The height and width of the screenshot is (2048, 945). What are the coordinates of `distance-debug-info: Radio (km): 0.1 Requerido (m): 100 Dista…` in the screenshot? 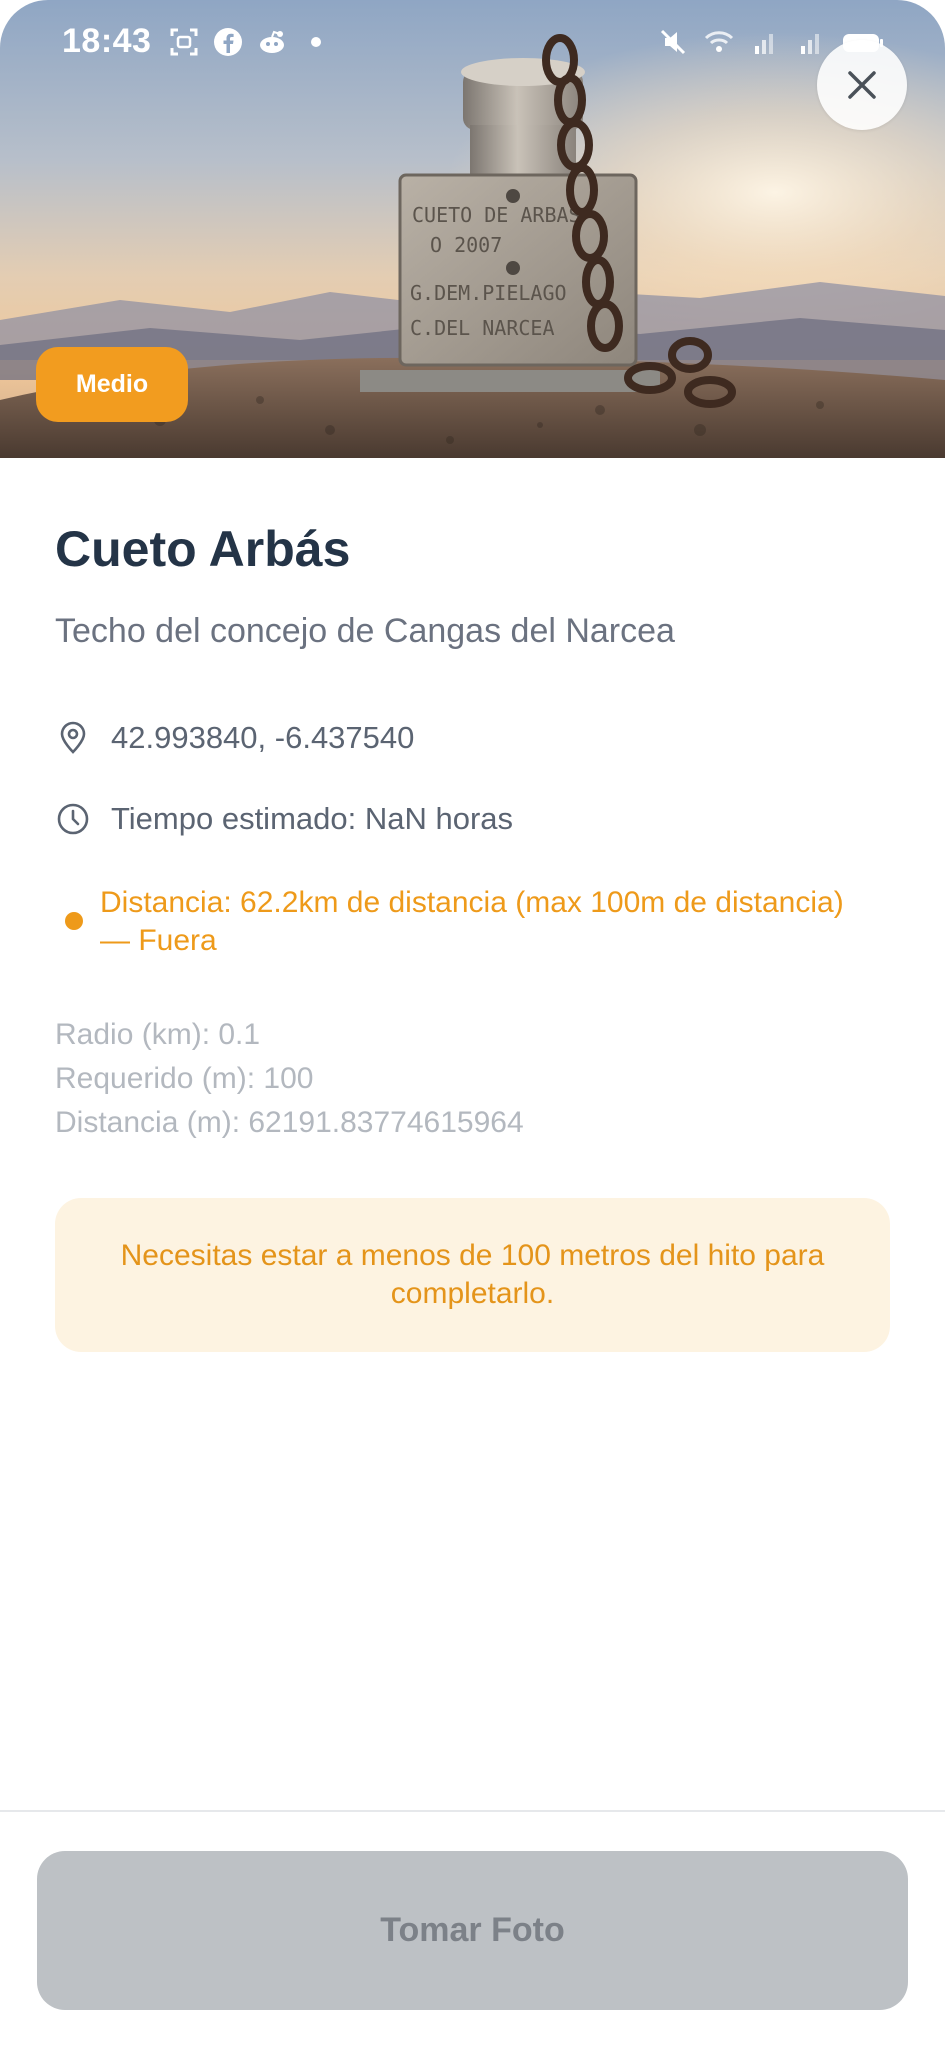 It's located at (289, 1079).